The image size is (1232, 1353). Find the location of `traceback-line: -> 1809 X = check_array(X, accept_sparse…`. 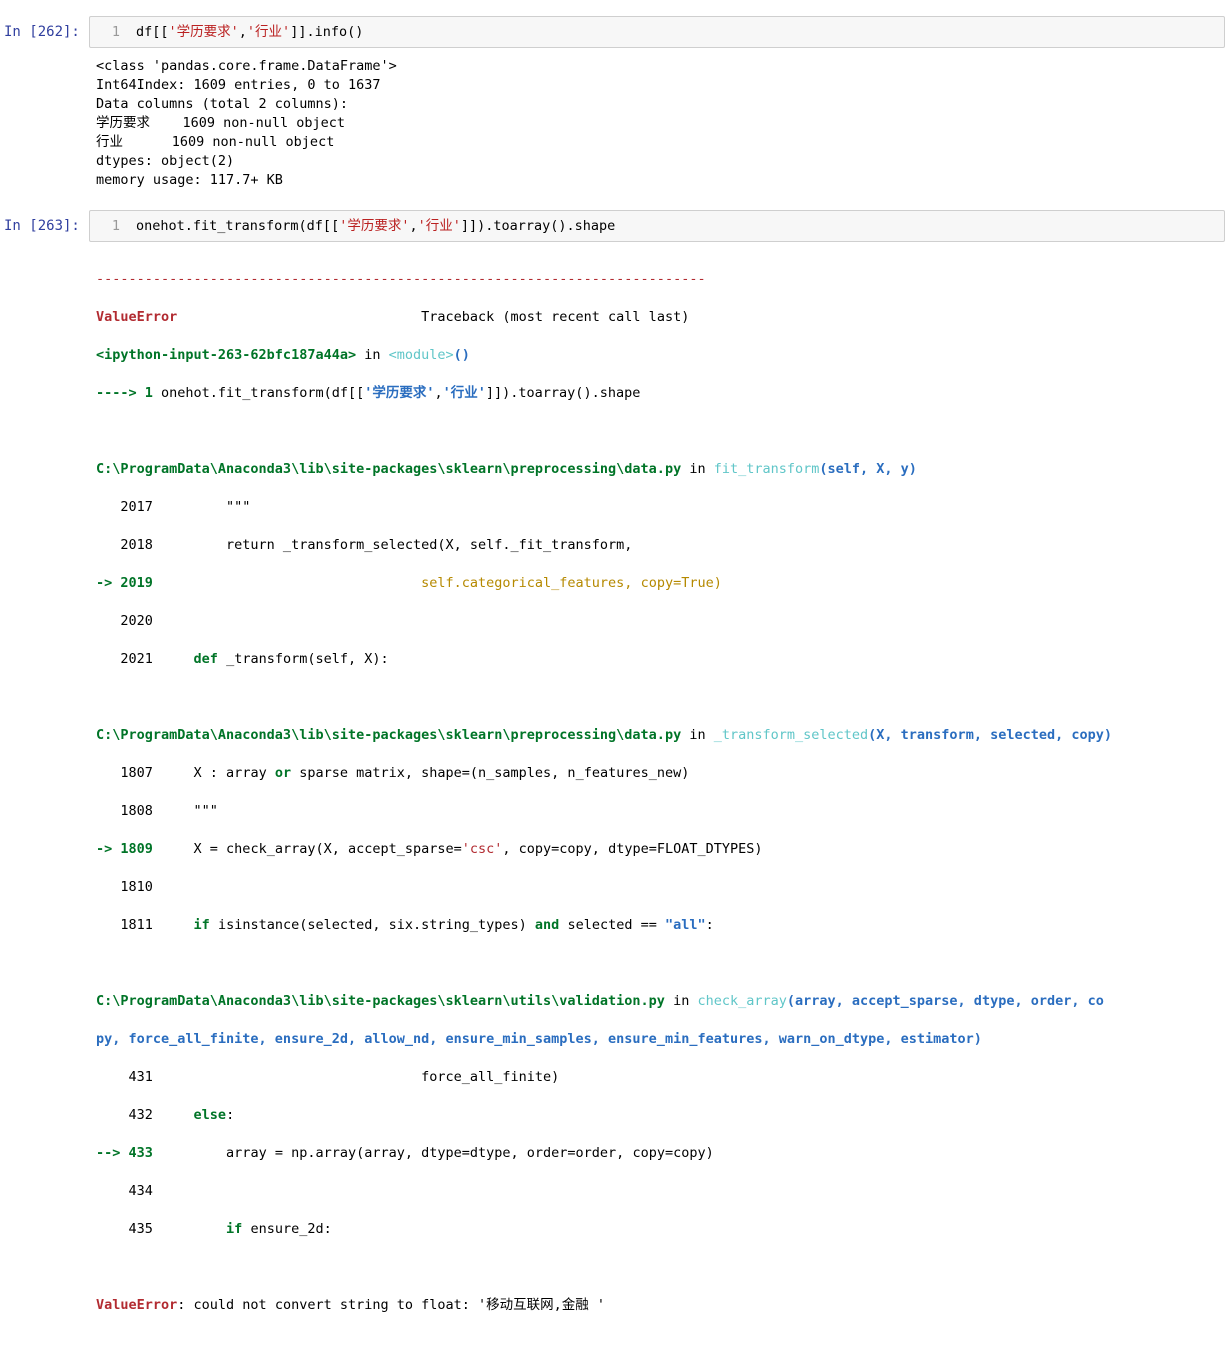

traceback-line: -> 1809 X = check_array(X, accept_sparse… is located at coordinates (604, 849).